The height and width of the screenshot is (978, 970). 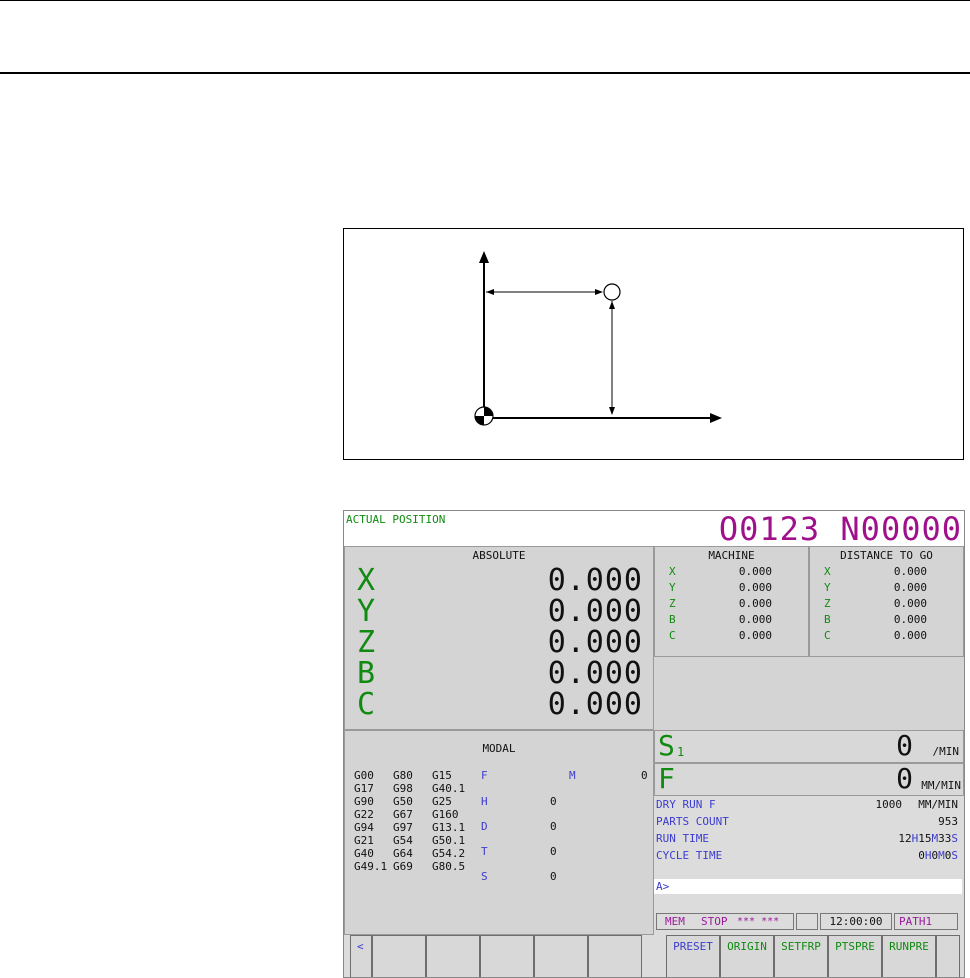 What do you see at coordinates (666, 745) in the screenshot?
I see `spindle-label: S` at bounding box center [666, 745].